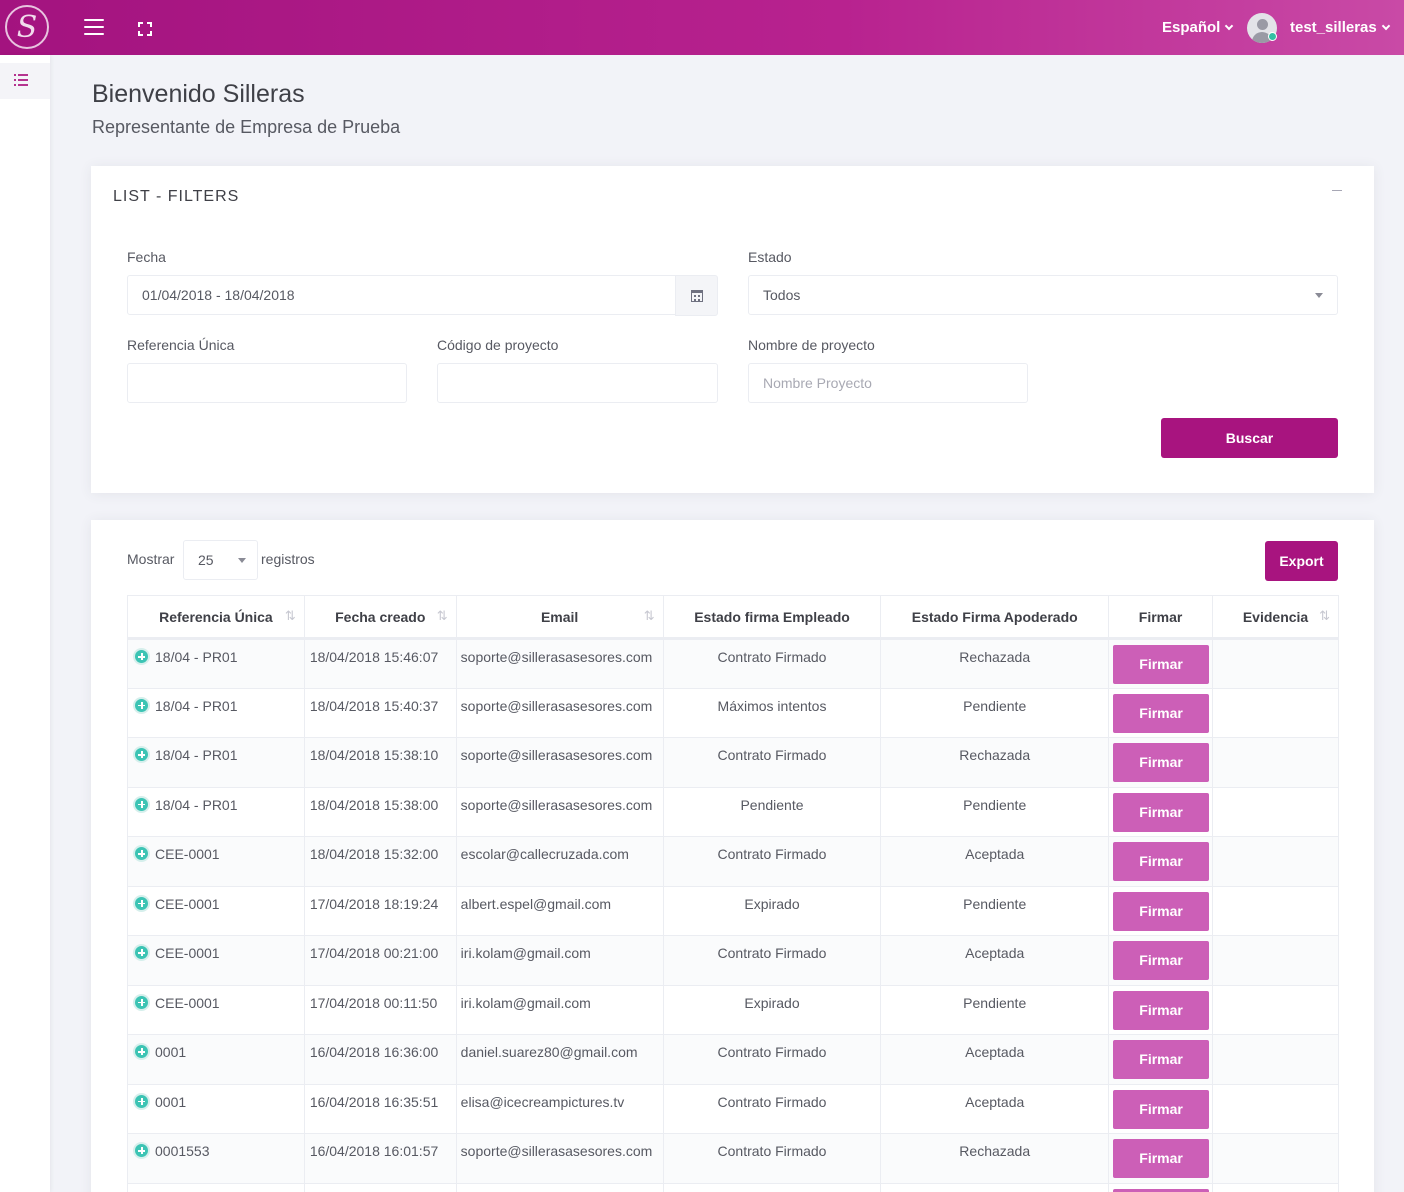 The width and height of the screenshot is (1404, 1192). I want to click on cell-estado-empleado: Máximos intentos, so click(772, 712).